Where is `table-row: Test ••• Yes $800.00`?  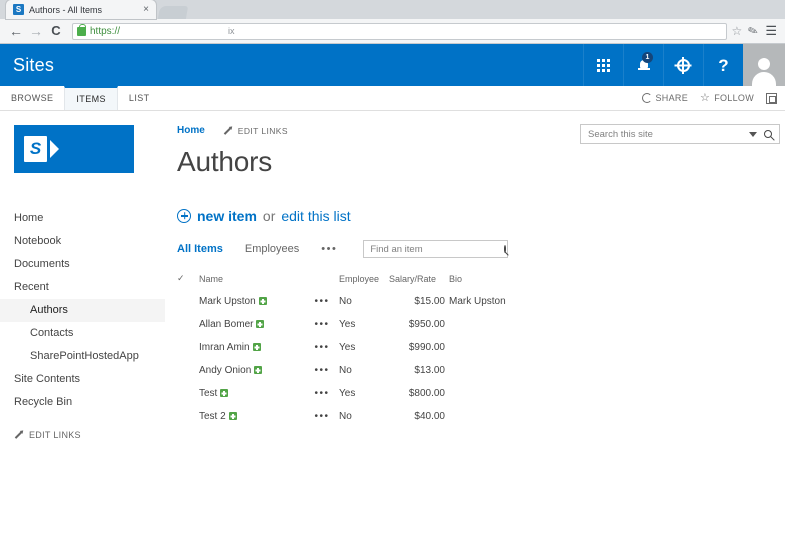
table-row: Test ••• Yes $800.00 is located at coordinates (353, 393).